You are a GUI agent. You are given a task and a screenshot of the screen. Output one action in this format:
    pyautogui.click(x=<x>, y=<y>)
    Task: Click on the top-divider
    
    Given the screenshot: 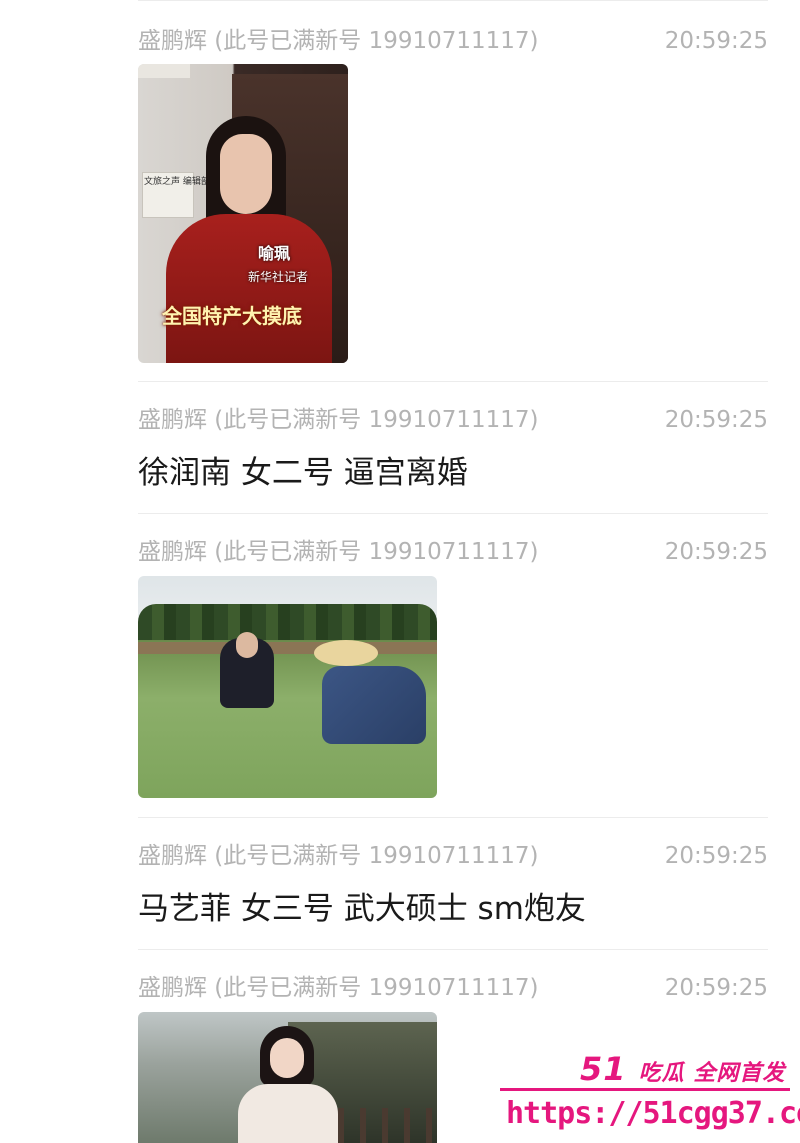 What is the action you would take?
    pyautogui.click(x=453, y=0)
    